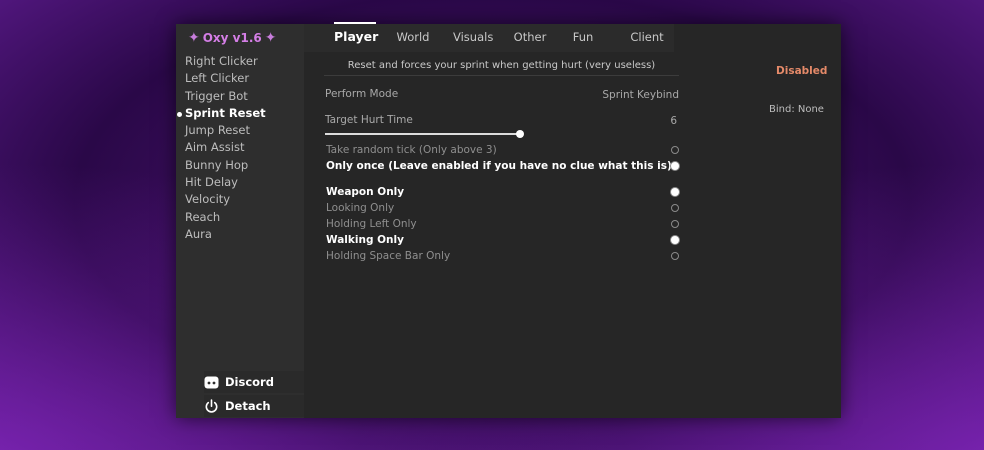 The image size is (984, 450). Describe the element at coordinates (502, 193) in the screenshot. I see `option-weapon-only: Weapon Only` at that location.